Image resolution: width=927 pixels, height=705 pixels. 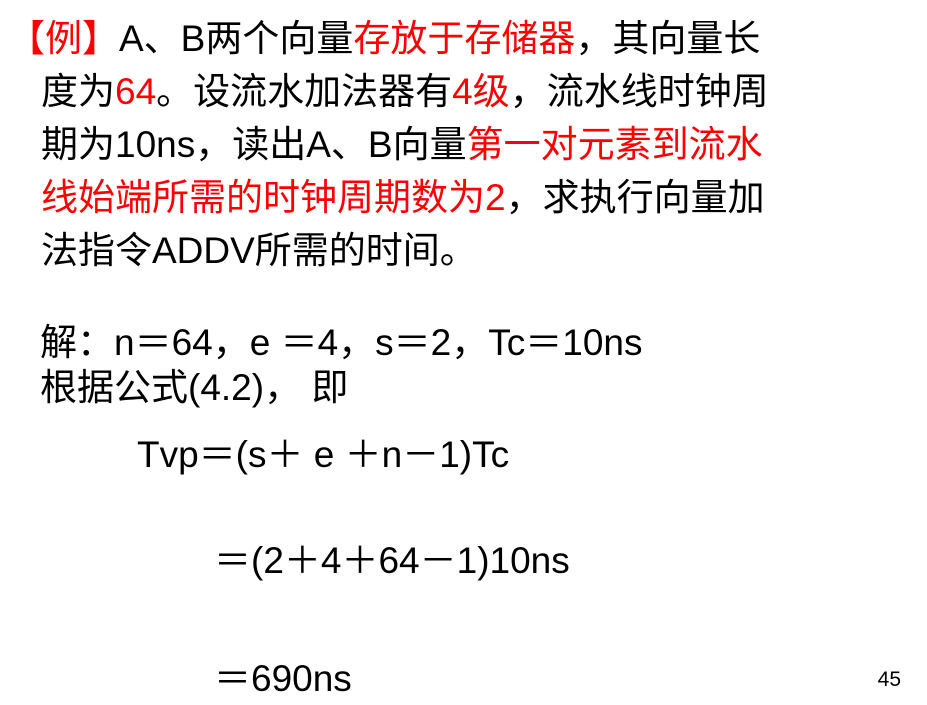 I want to click on problem-segment: A、B两个向量, so click(x=236, y=38).